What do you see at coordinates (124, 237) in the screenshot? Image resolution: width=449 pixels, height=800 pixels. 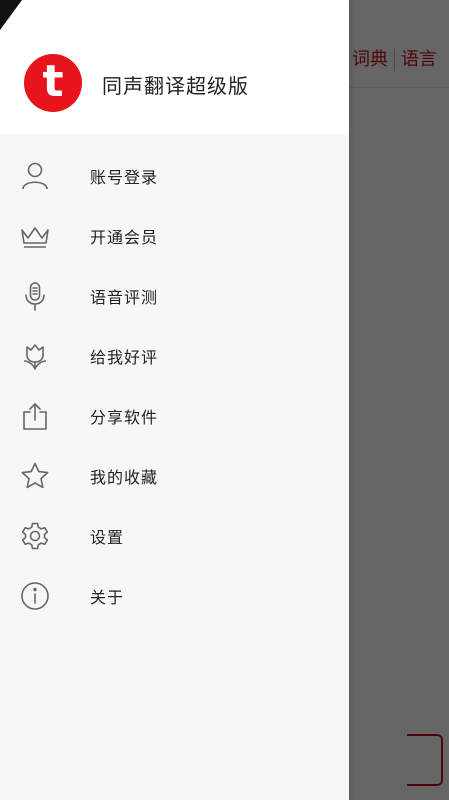 I see `menu-item-label: 开通会员` at bounding box center [124, 237].